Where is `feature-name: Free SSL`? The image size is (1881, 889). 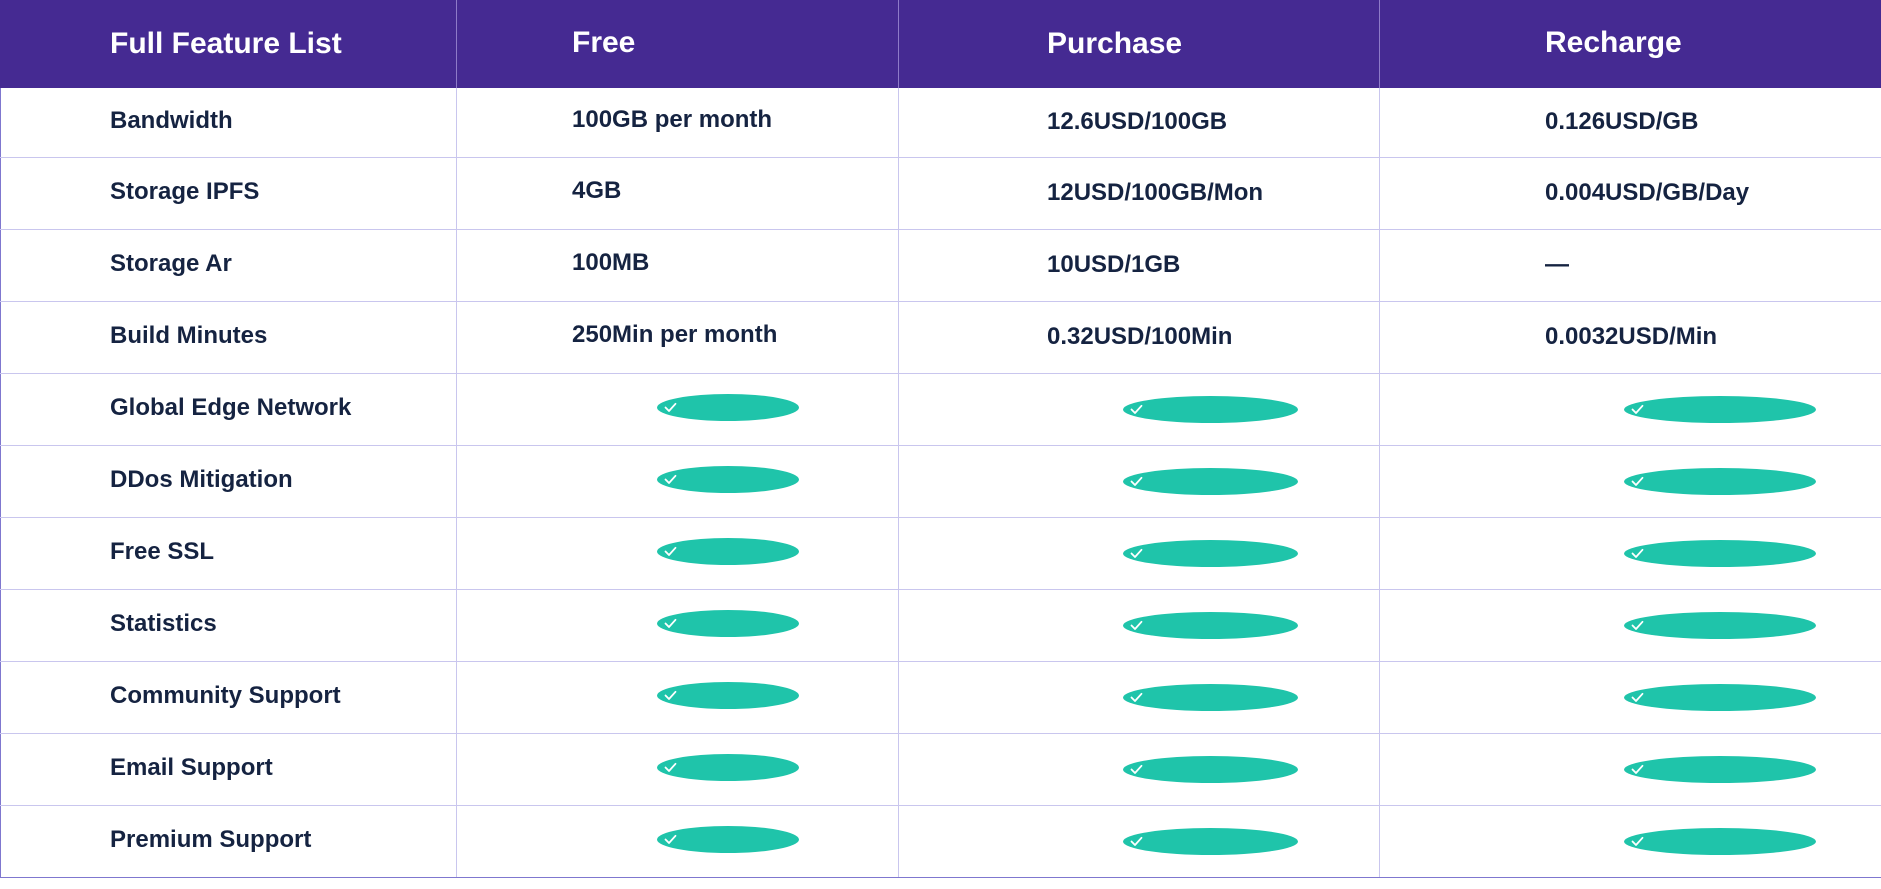
feature-name: Free SSL is located at coordinates (162, 551).